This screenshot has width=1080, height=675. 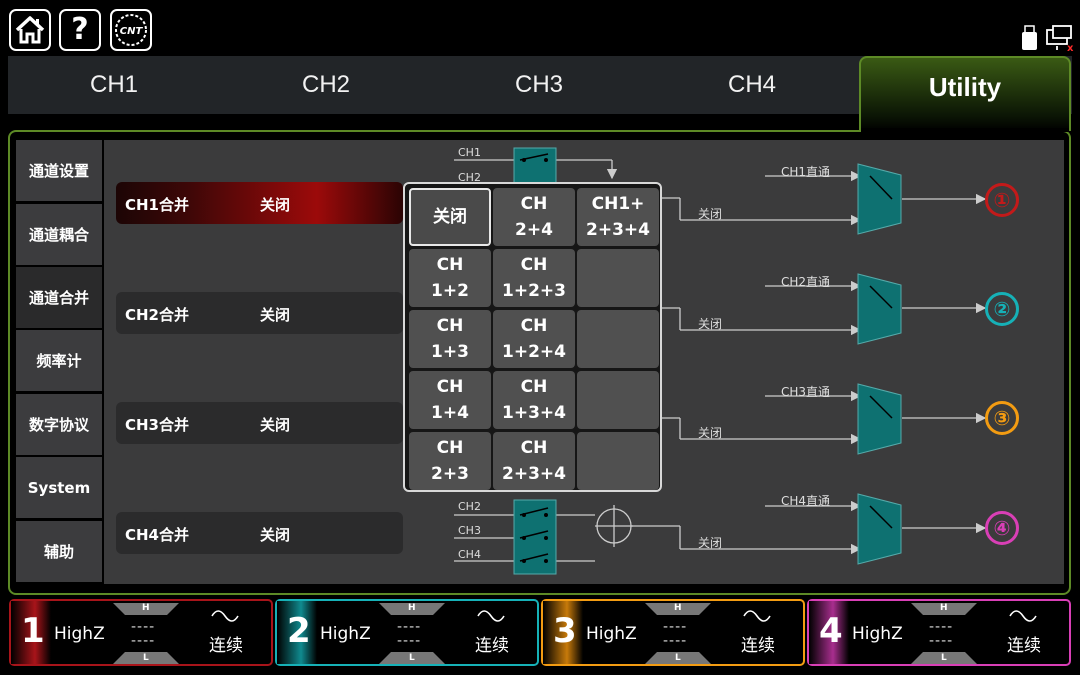 I want to click on ch4-merge-value: 关闭, so click(x=275, y=535).